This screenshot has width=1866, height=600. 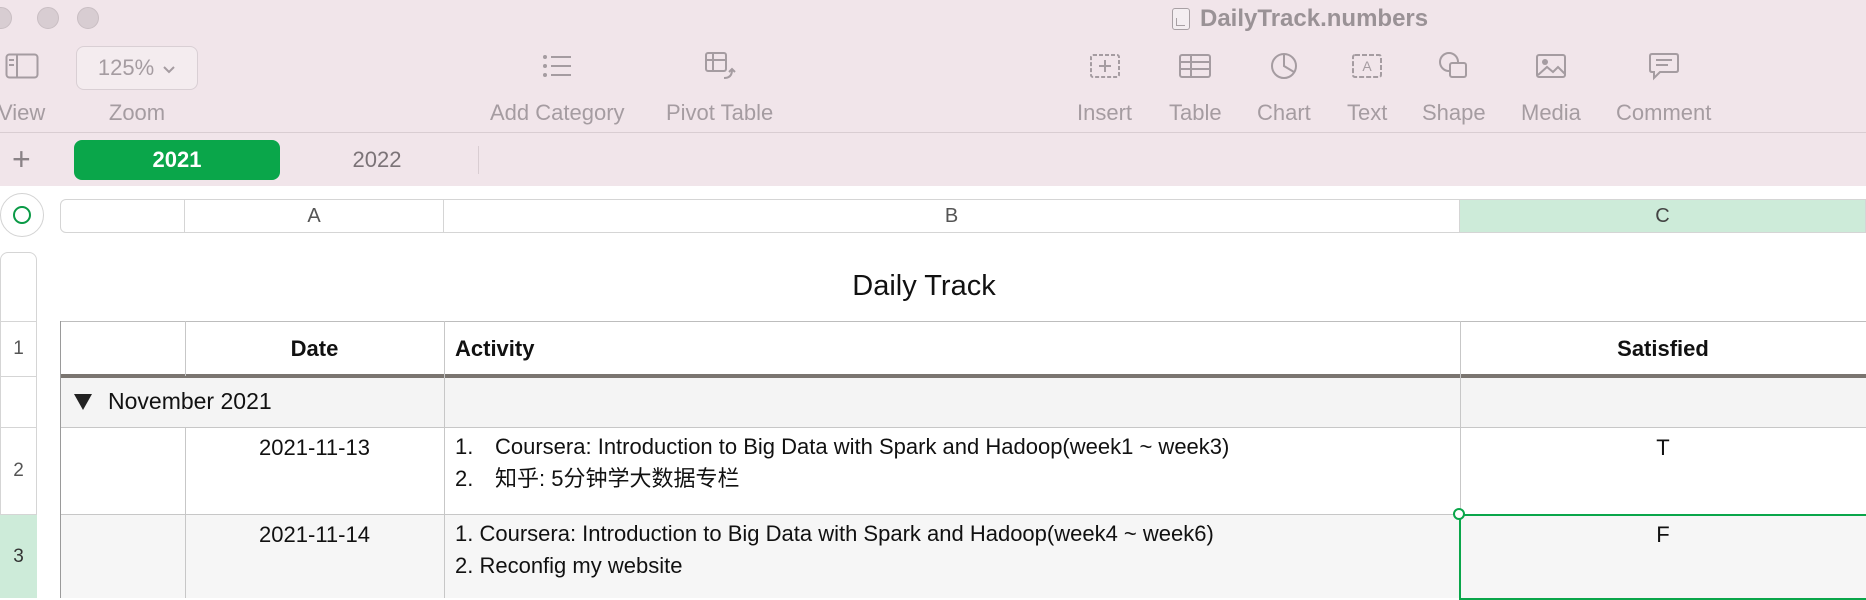 I want to click on table-row-3-blank-cell, so click(x=122, y=556).